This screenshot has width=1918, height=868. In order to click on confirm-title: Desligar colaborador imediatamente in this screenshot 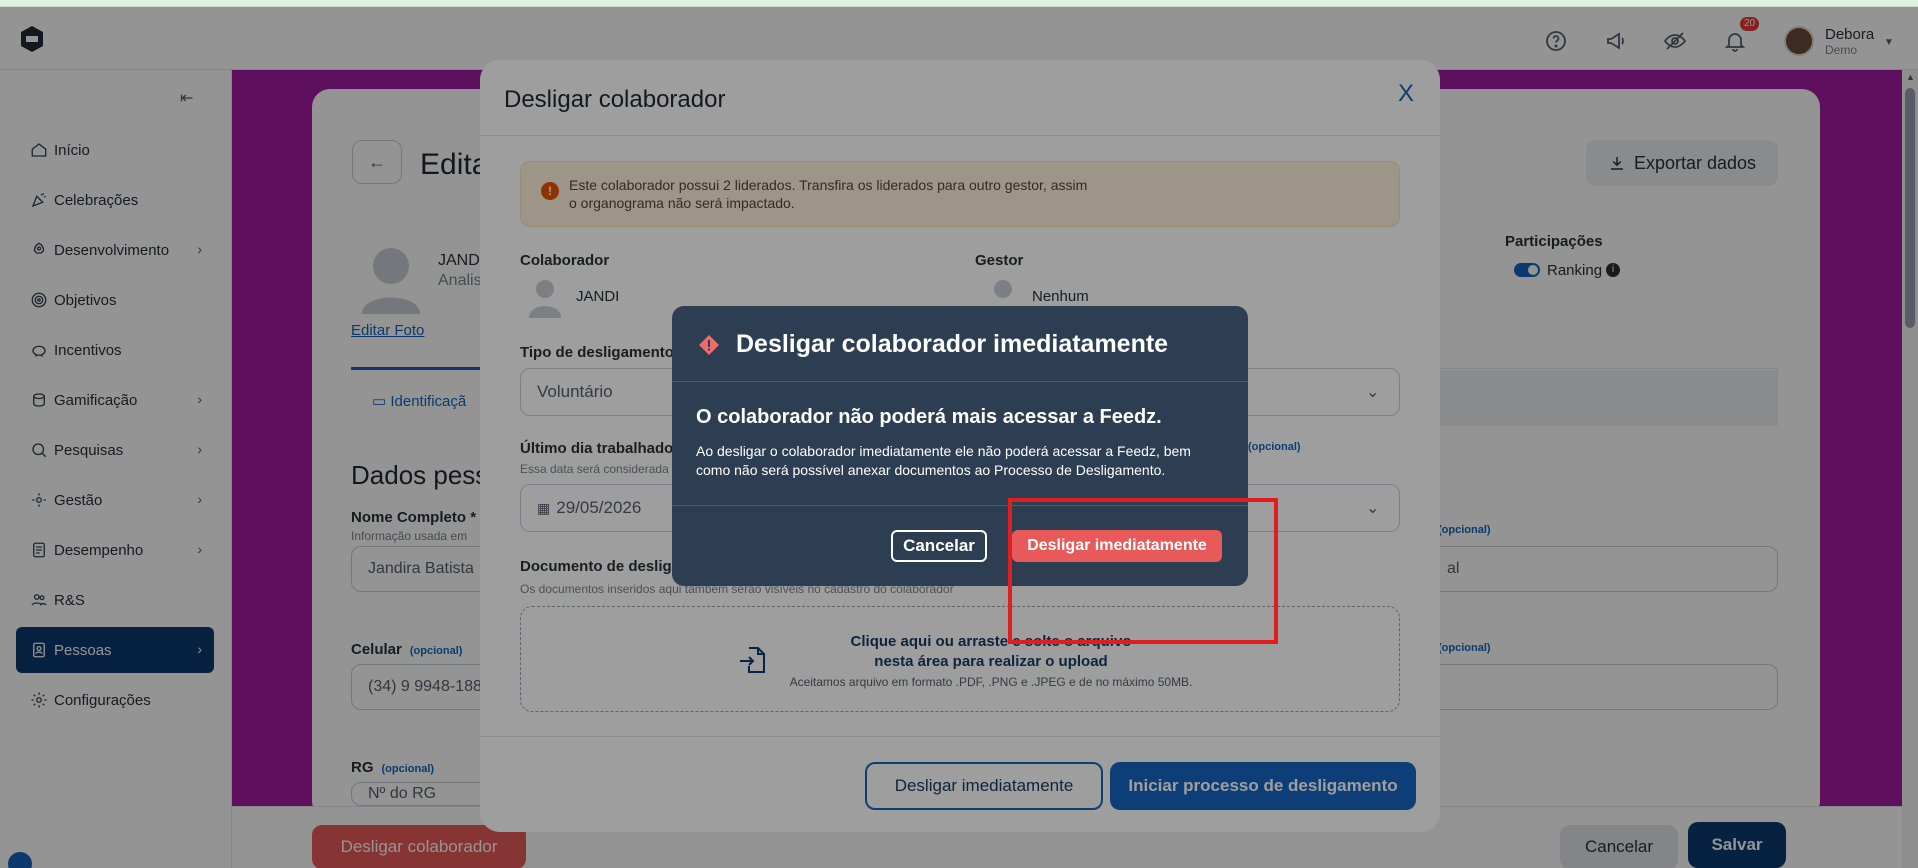, I will do `click(952, 344)`.